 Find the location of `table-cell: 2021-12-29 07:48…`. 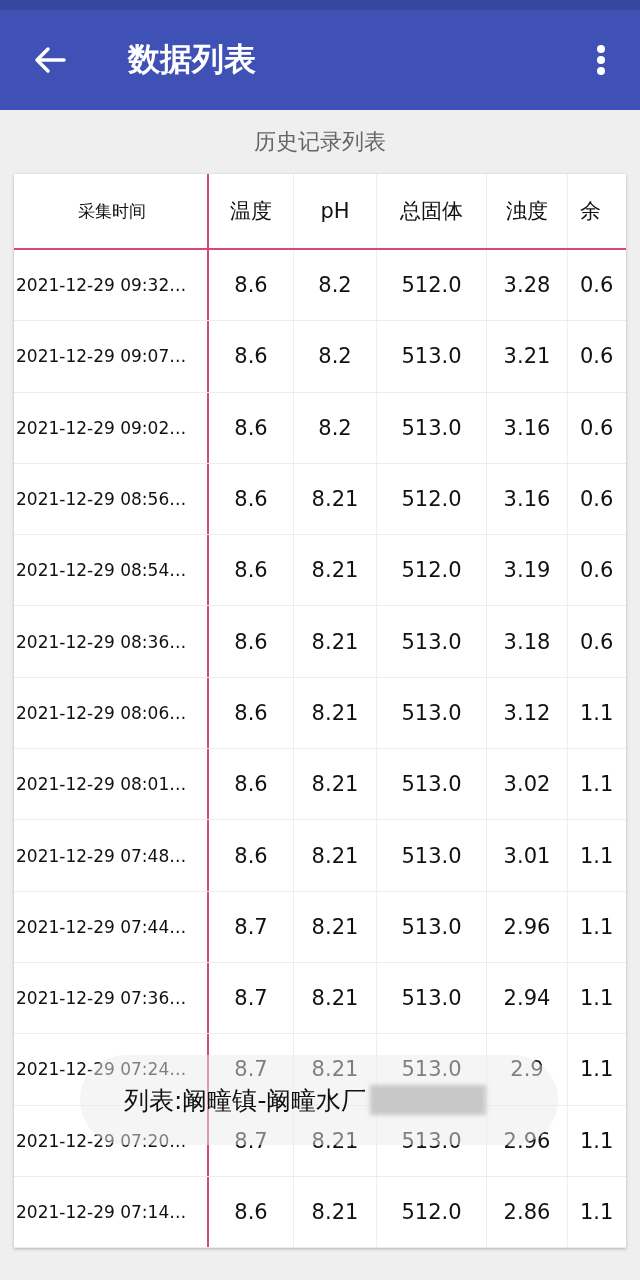

table-cell: 2021-12-29 07:48… is located at coordinates (111, 855).